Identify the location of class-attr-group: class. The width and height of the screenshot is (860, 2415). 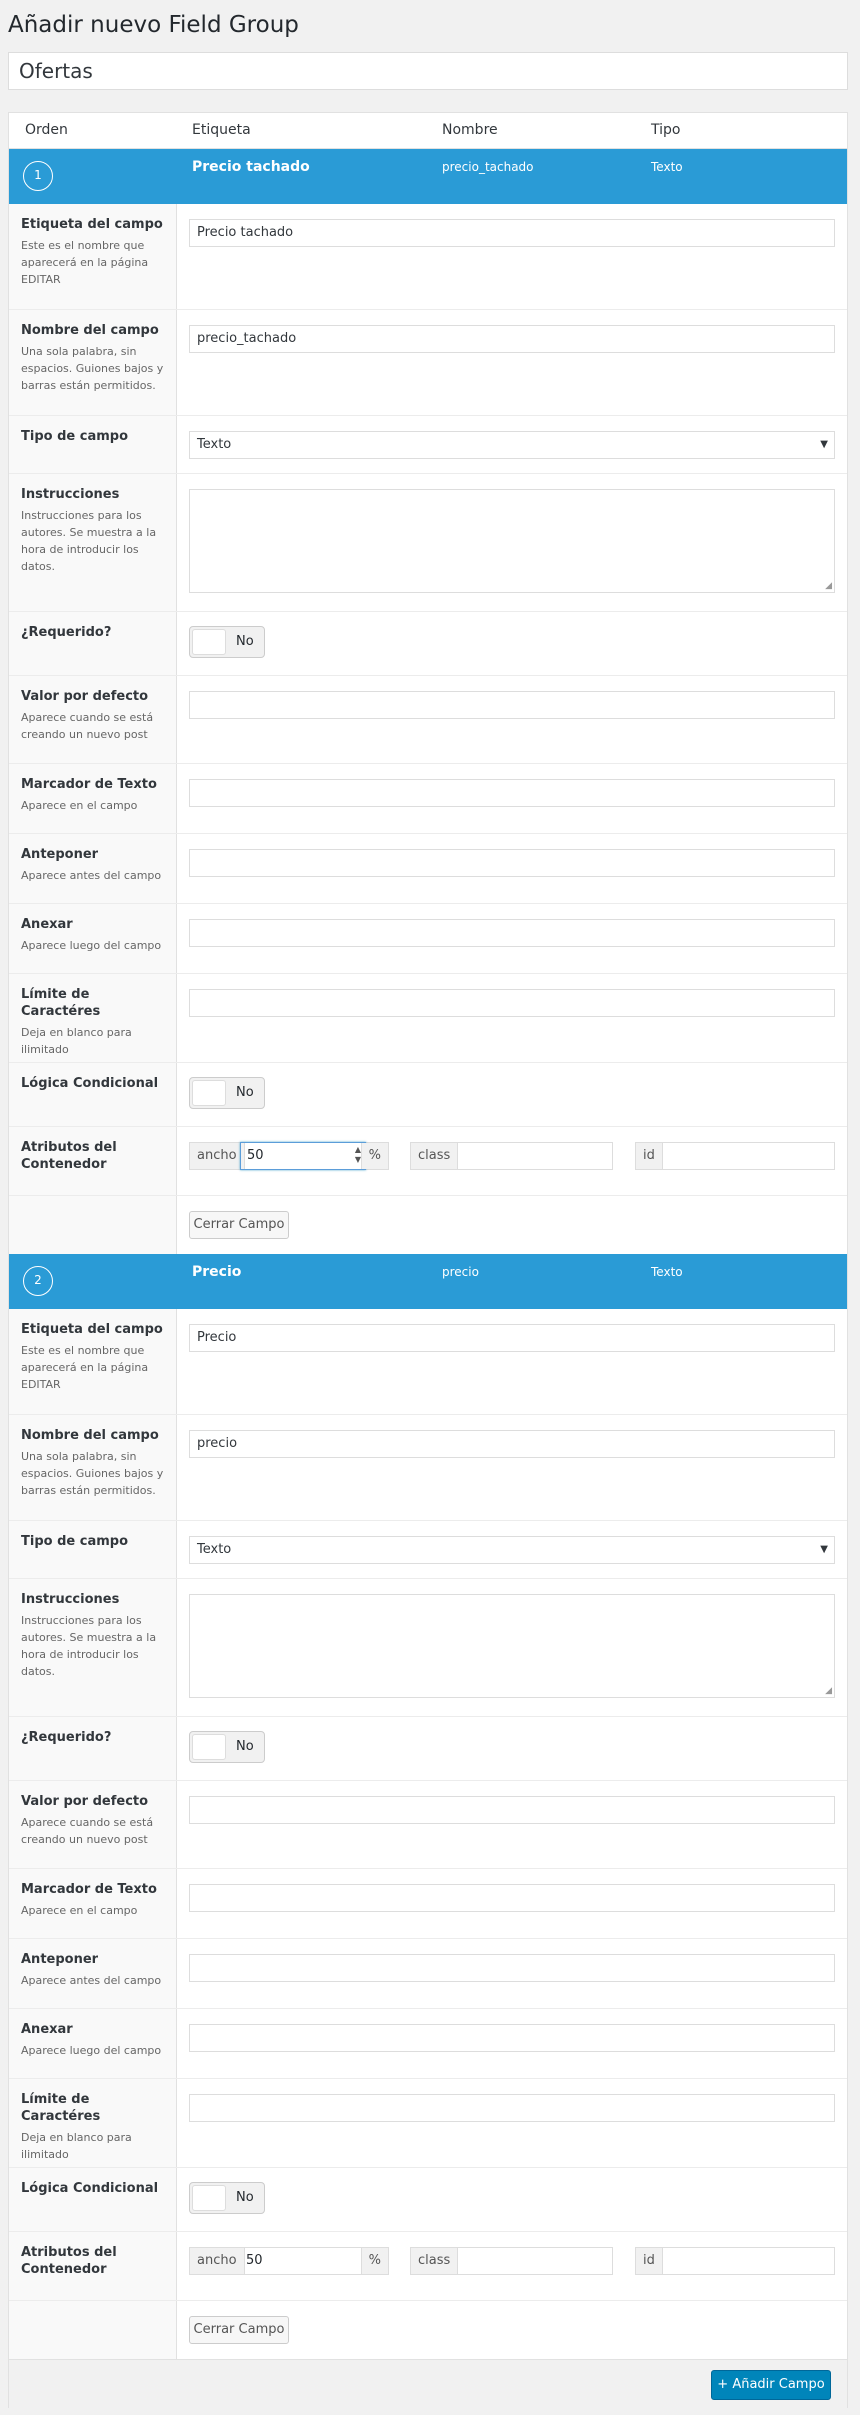
(511, 1156).